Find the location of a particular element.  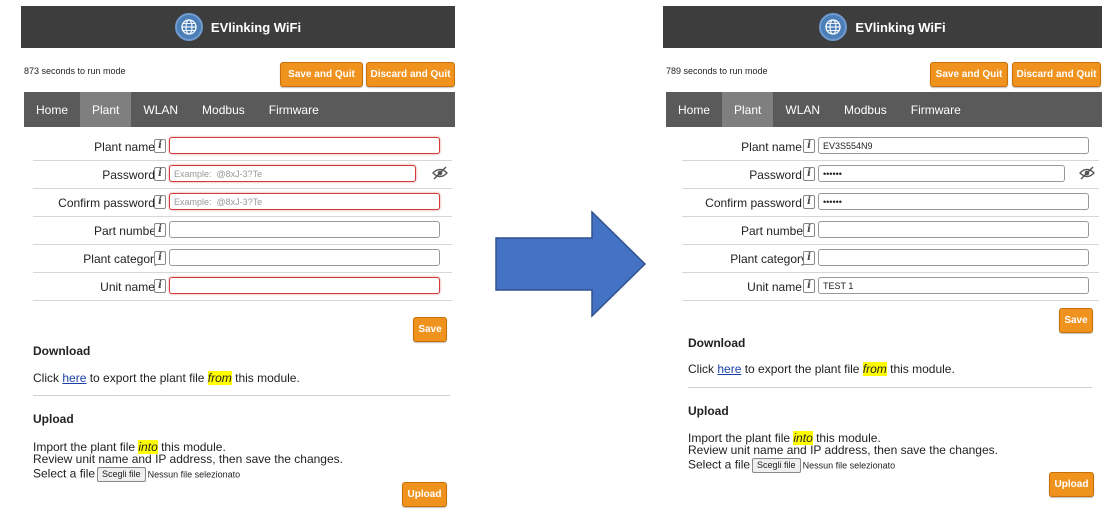

run-mode-countdown: 873 seconds to run mode is located at coordinates (75, 71).